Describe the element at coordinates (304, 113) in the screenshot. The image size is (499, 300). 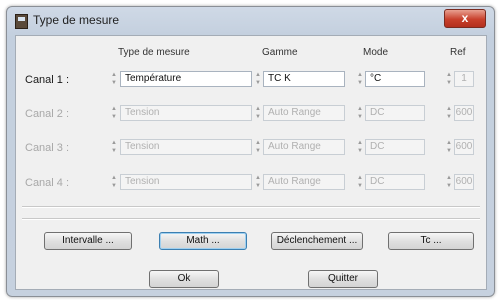
I see `gamme-field-2: Auto Range` at that location.